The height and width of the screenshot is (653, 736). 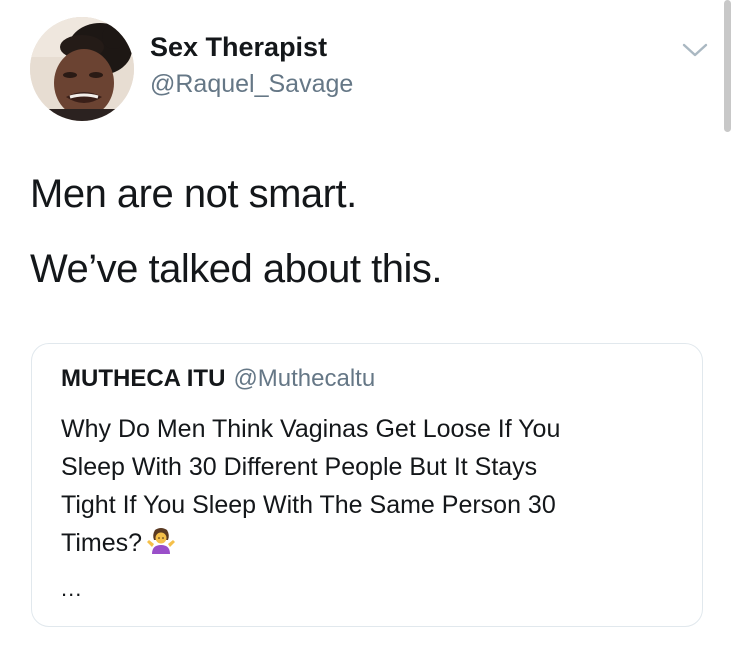 What do you see at coordinates (695, 50) in the screenshot?
I see `chevron-down-icon` at bounding box center [695, 50].